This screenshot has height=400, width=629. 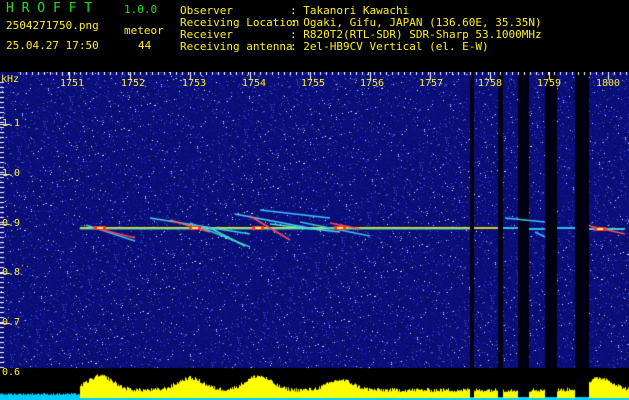 I want to click on time-tick-label: 1758, so click(x=490, y=83).